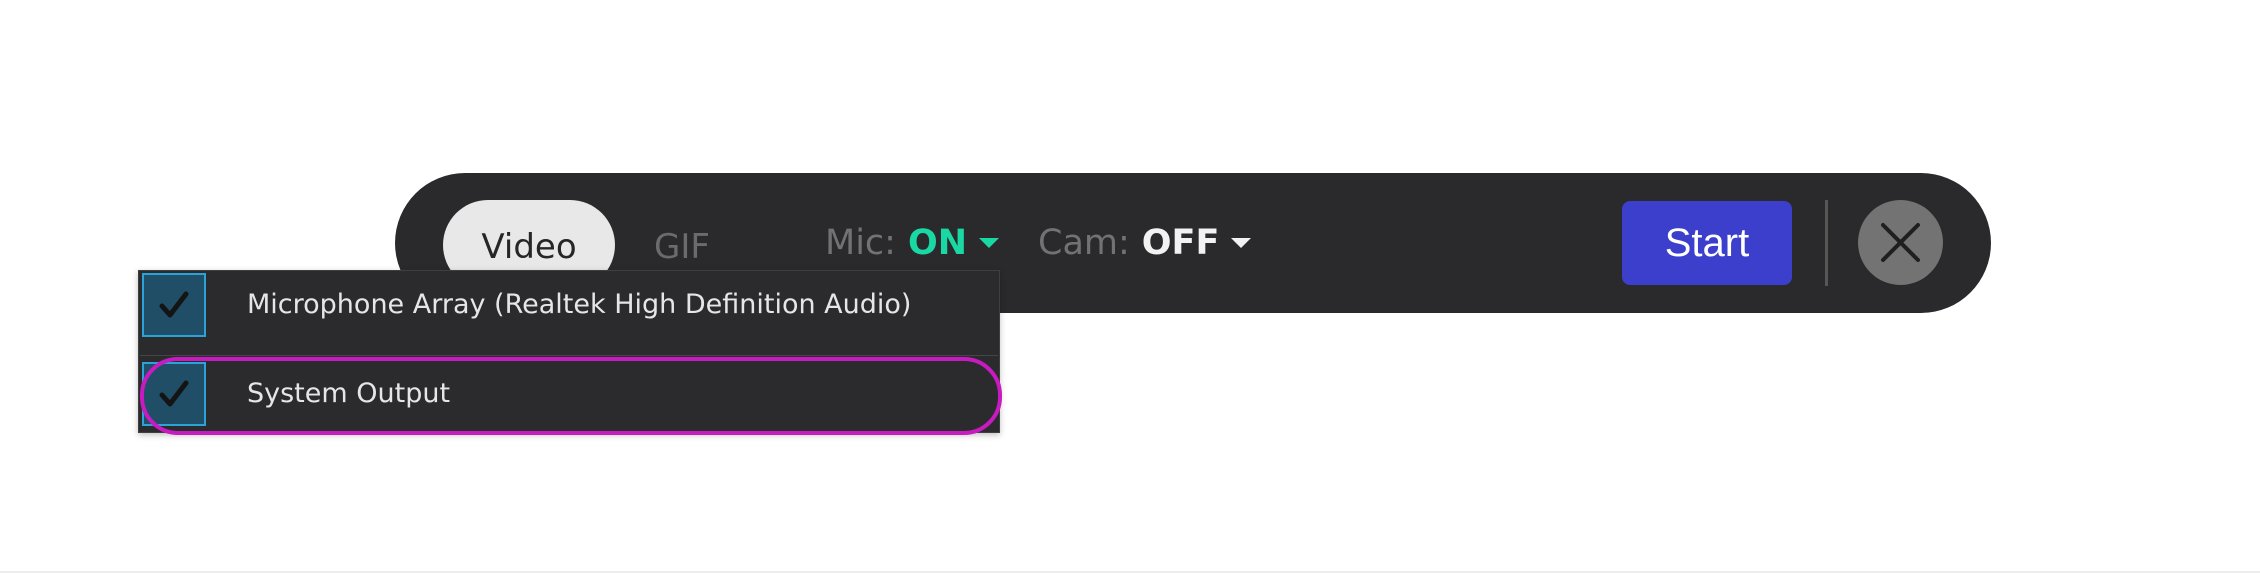 This screenshot has height=575, width=2260. Describe the element at coordinates (349, 393) in the screenshot. I see `system-output-label: System Output` at that location.